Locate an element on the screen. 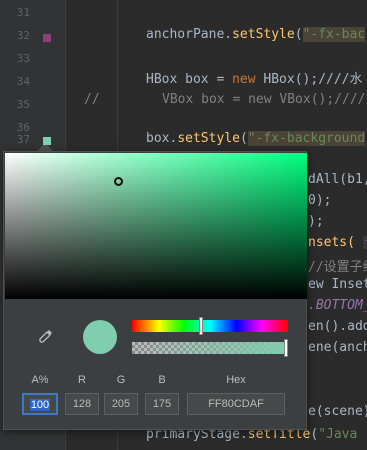 This screenshot has width=367, height=450. code-token: anchorPane. is located at coordinates (189, 34).